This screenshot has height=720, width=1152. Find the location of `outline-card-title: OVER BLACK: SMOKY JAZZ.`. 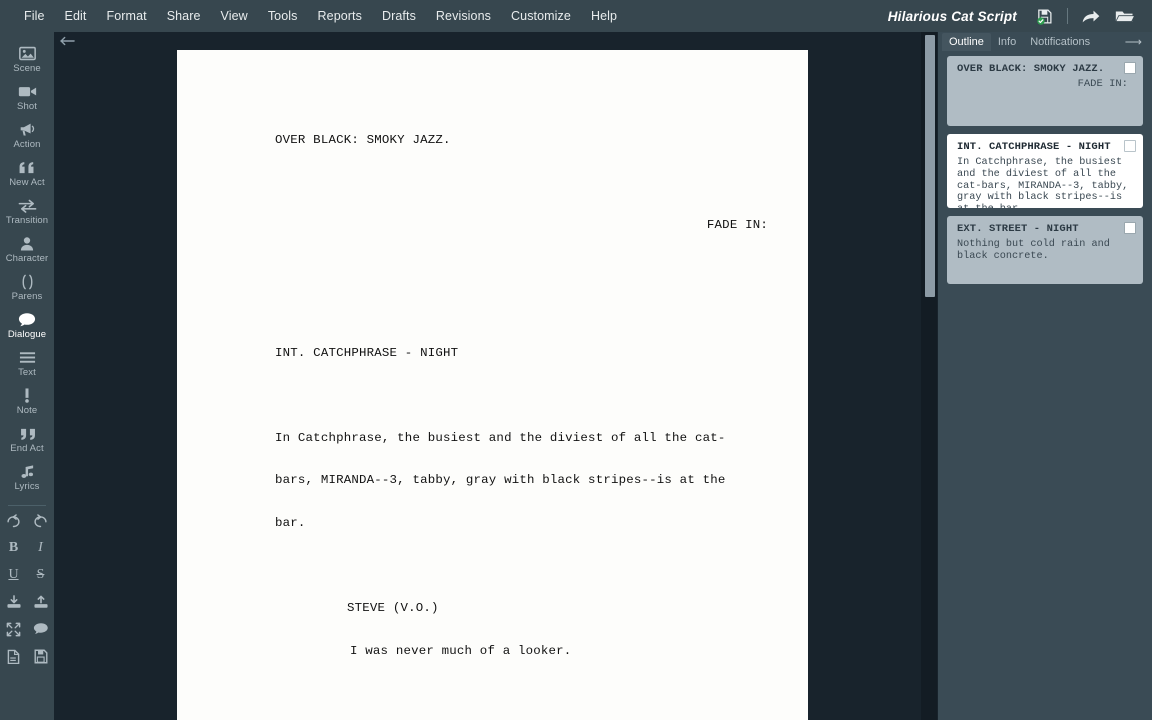

outline-card-title: OVER BLACK: SMOKY JAZZ. is located at coordinates (1031, 69).